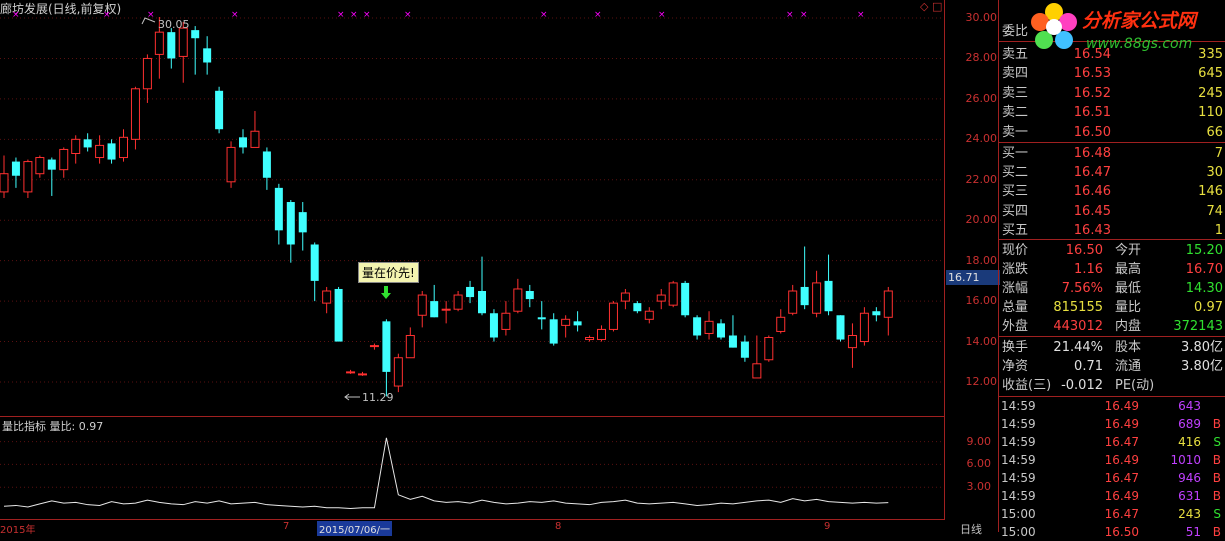  Describe the element at coordinates (1082, 385) in the screenshot. I see `info-value: -0.012` at that location.